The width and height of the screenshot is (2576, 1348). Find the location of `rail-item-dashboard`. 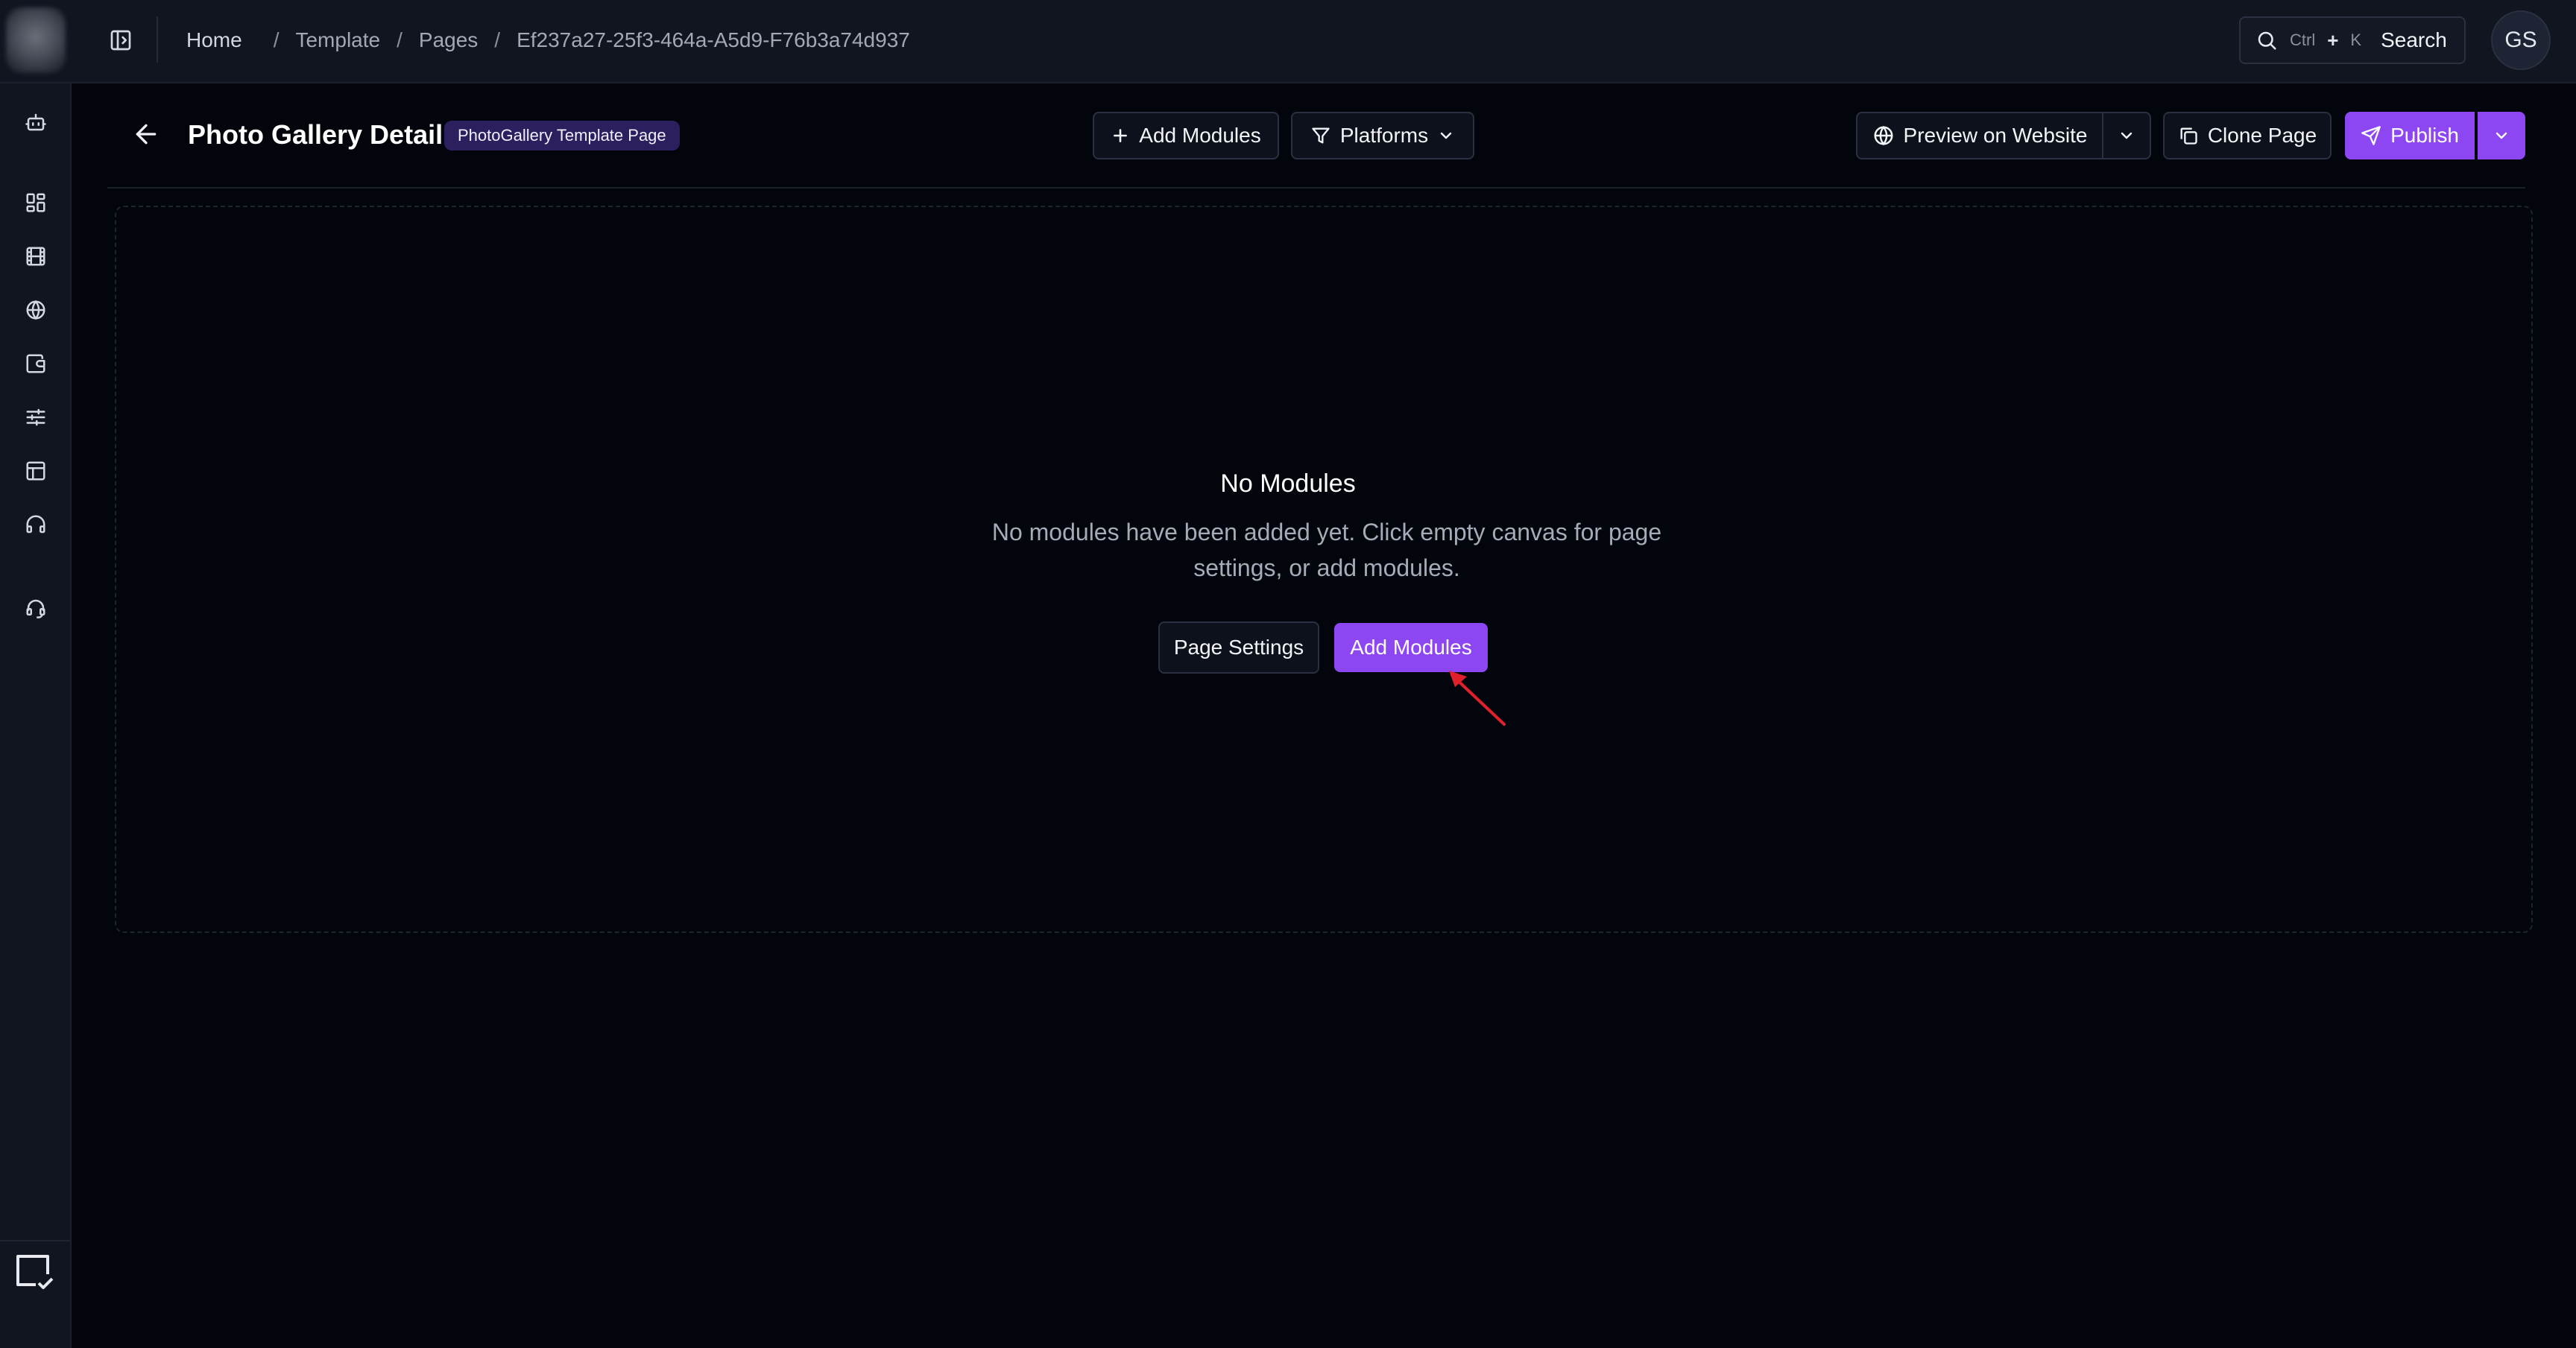

rail-item-dashboard is located at coordinates (36, 203).